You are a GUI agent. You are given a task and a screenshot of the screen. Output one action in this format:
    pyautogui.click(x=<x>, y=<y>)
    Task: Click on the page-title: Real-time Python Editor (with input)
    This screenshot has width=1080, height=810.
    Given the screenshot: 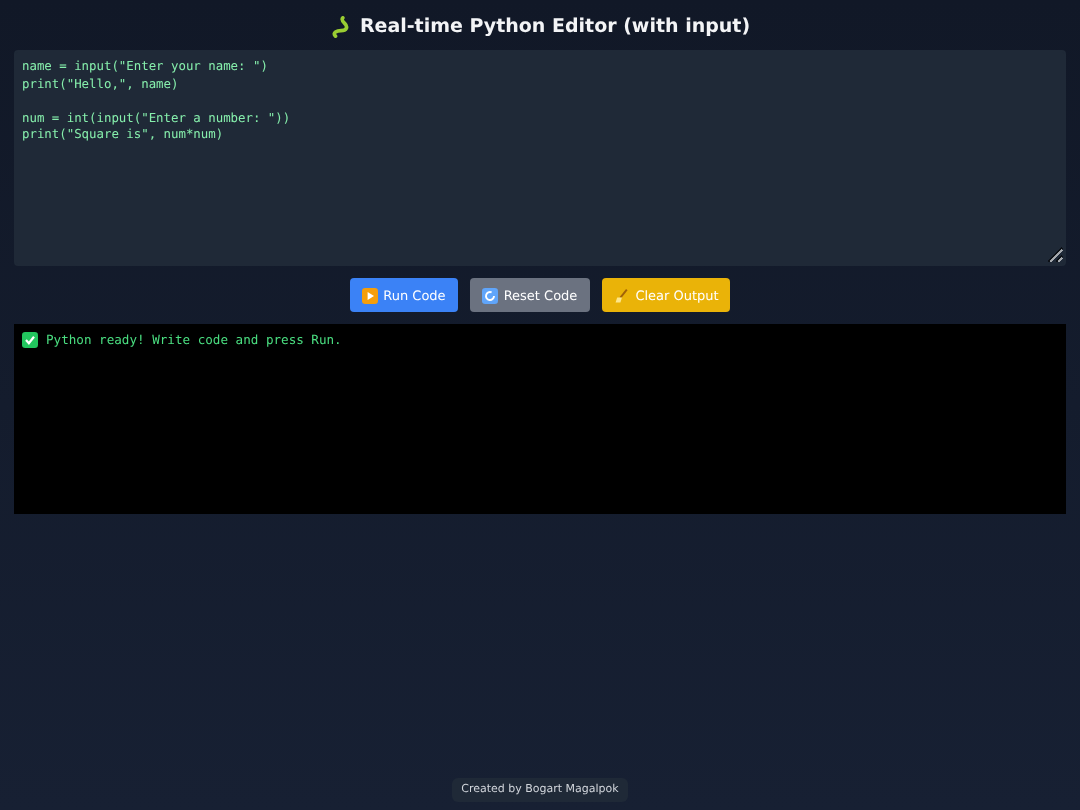 What is the action you would take?
    pyautogui.click(x=555, y=26)
    